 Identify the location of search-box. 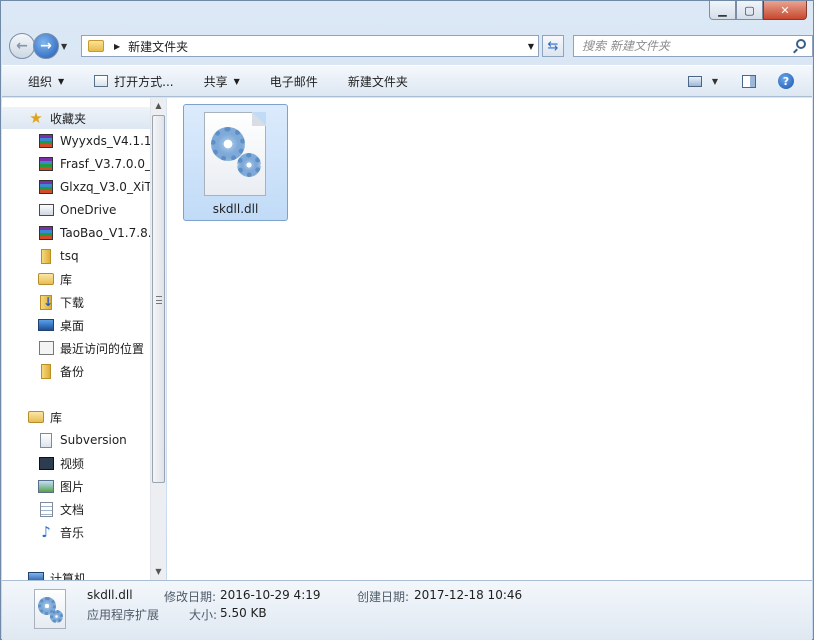
(693, 46).